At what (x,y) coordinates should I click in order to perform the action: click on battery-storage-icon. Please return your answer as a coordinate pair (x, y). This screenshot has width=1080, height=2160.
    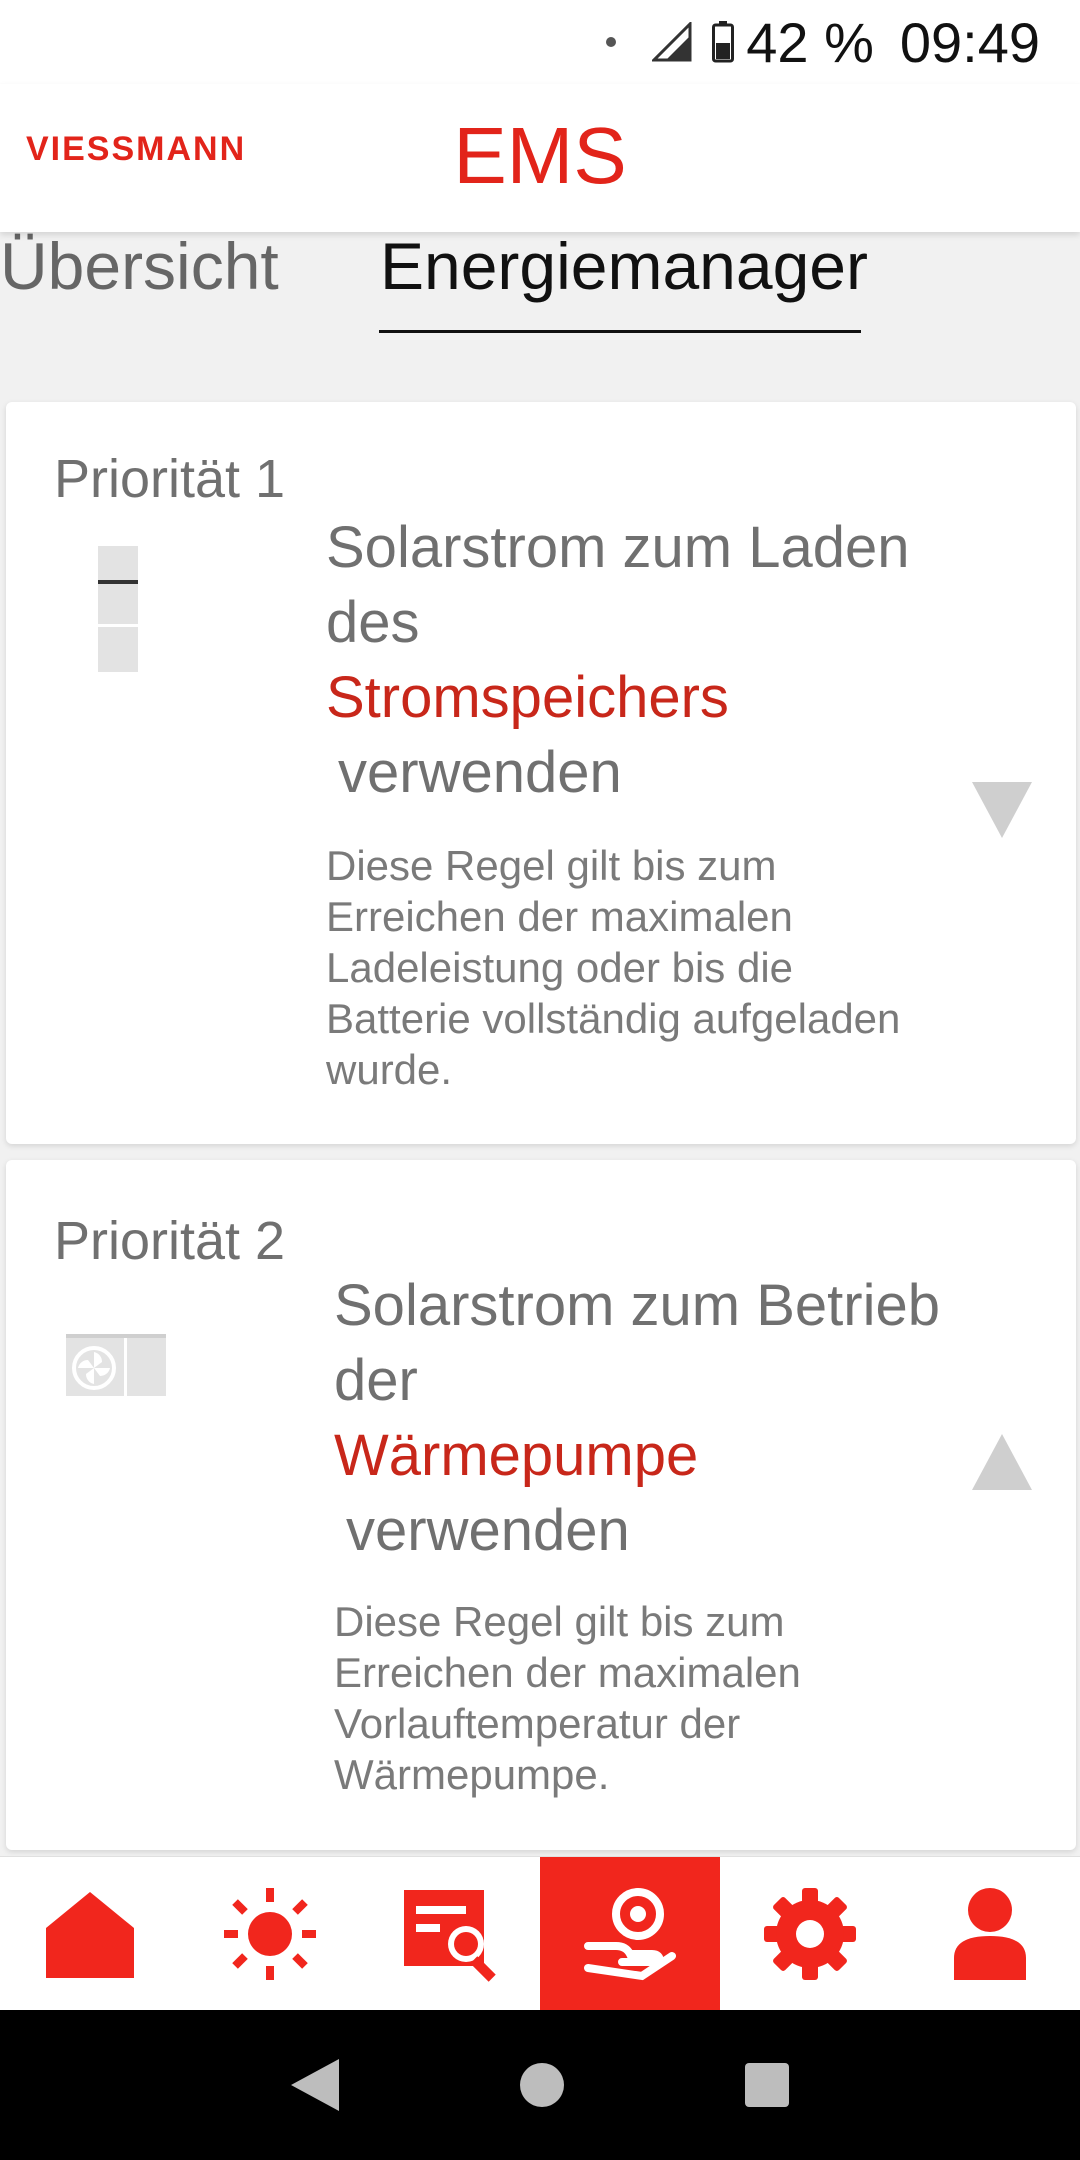
    Looking at the image, I should click on (118, 609).